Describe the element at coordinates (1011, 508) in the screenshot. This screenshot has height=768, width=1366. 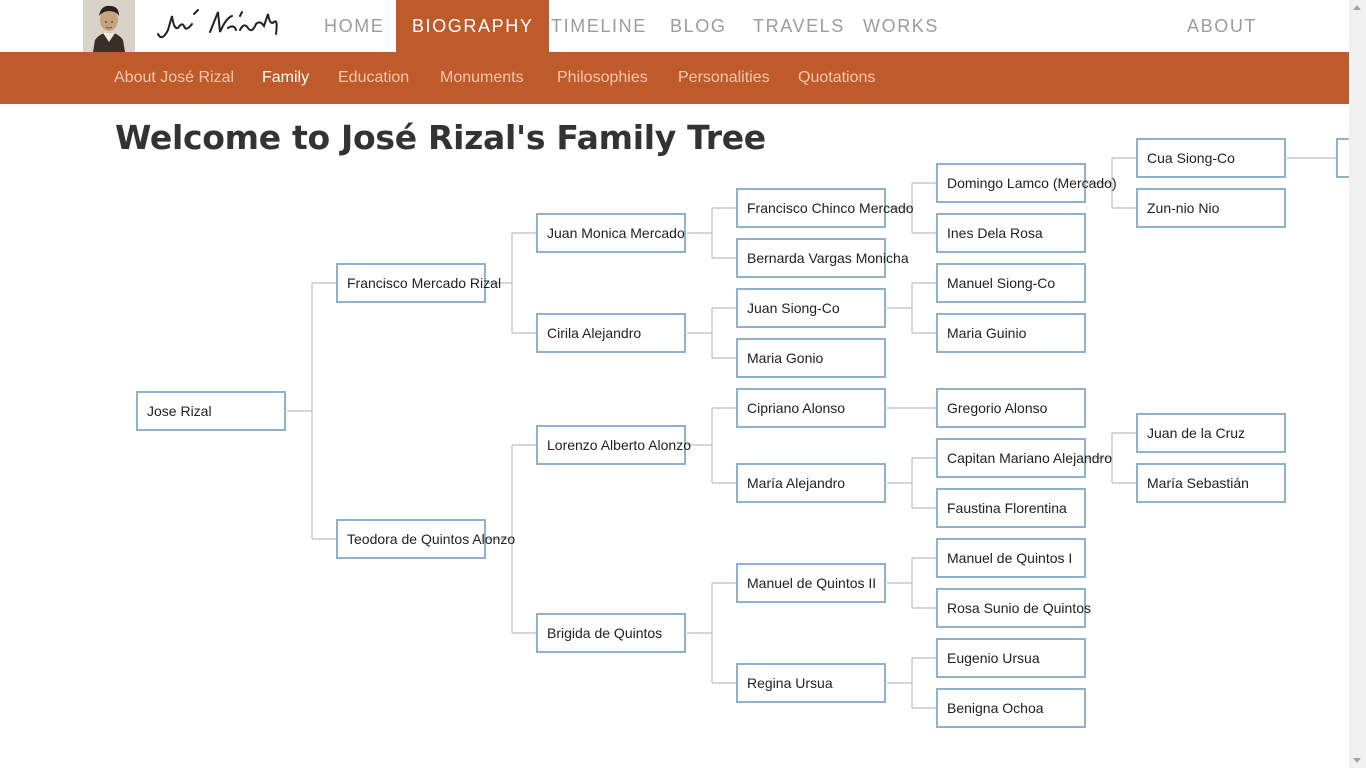
I see `tree-node-gen4: Faustina Florentina` at that location.